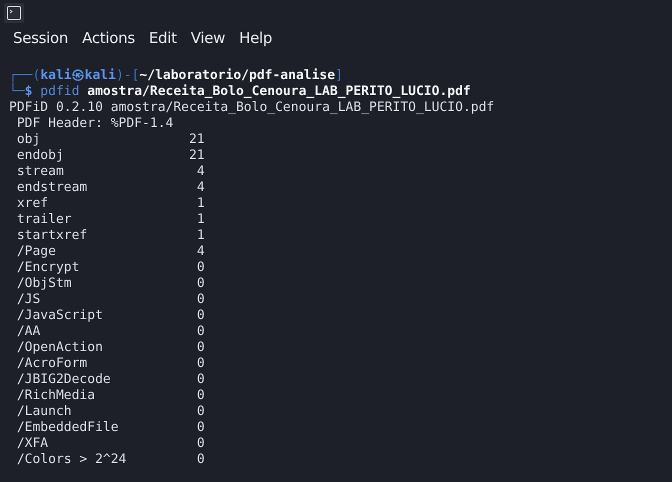 The width and height of the screenshot is (672, 482). What do you see at coordinates (52, 363) in the screenshot?
I see `keyword-name: /AcroForm` at bounding box center [52, 363].